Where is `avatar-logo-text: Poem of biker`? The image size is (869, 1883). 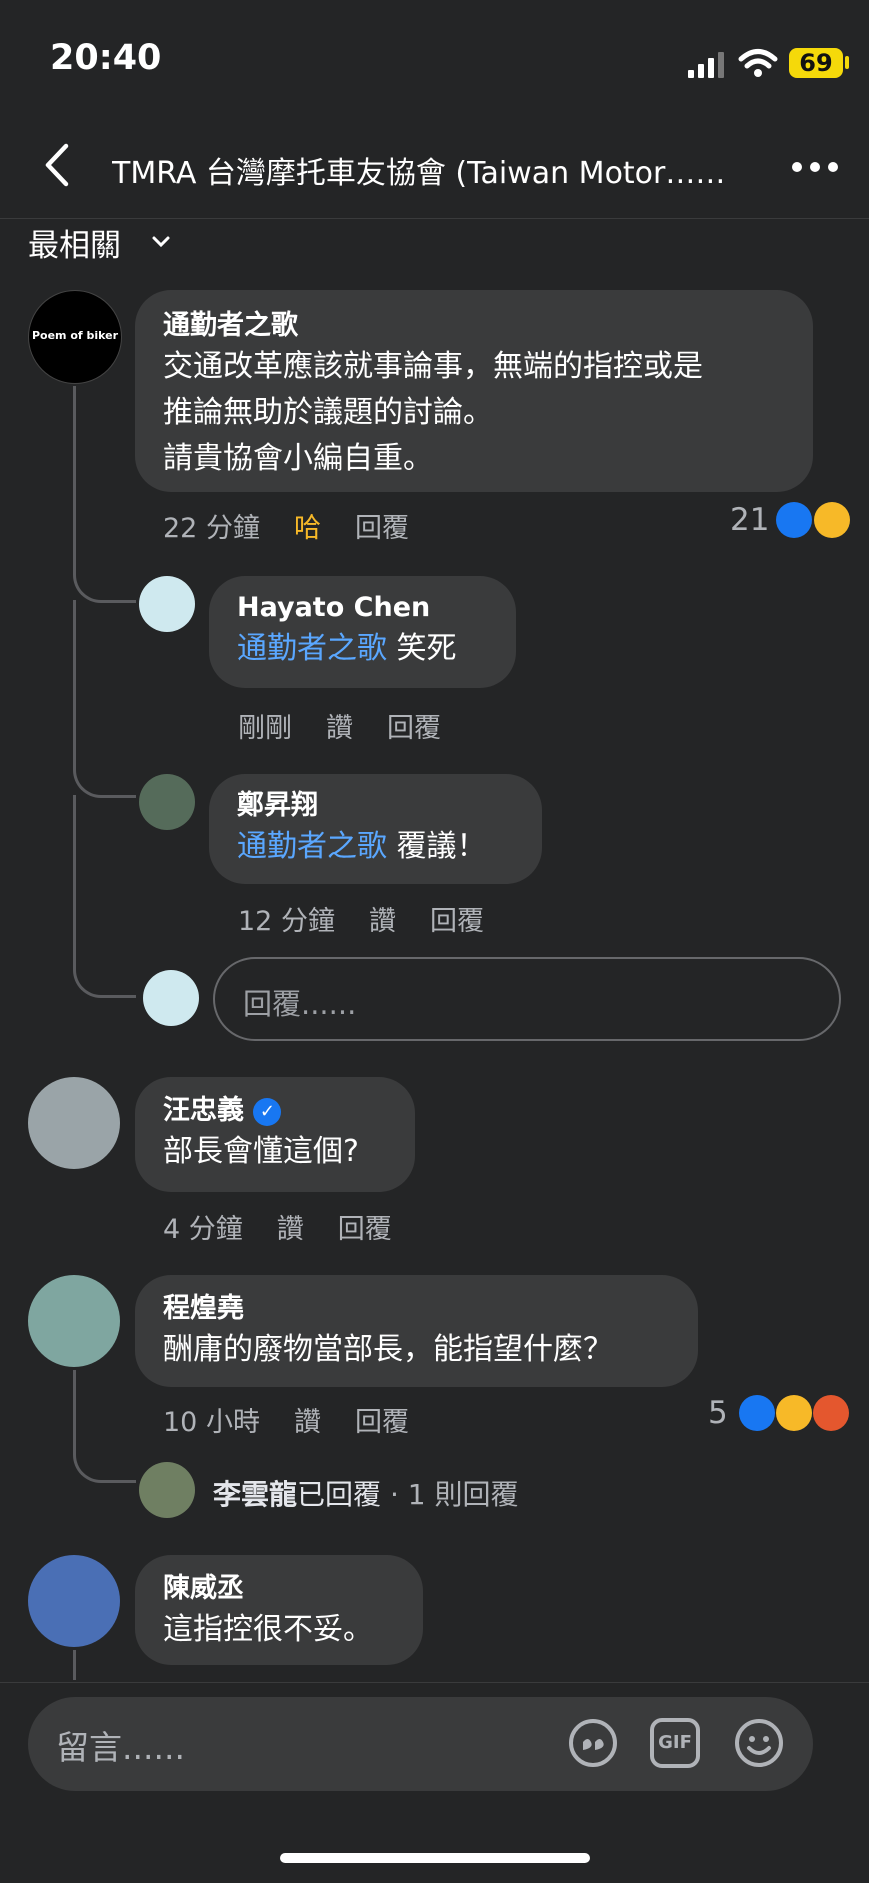
avatar-logo-text: Poem of biker is located at coordinates (75, 335).